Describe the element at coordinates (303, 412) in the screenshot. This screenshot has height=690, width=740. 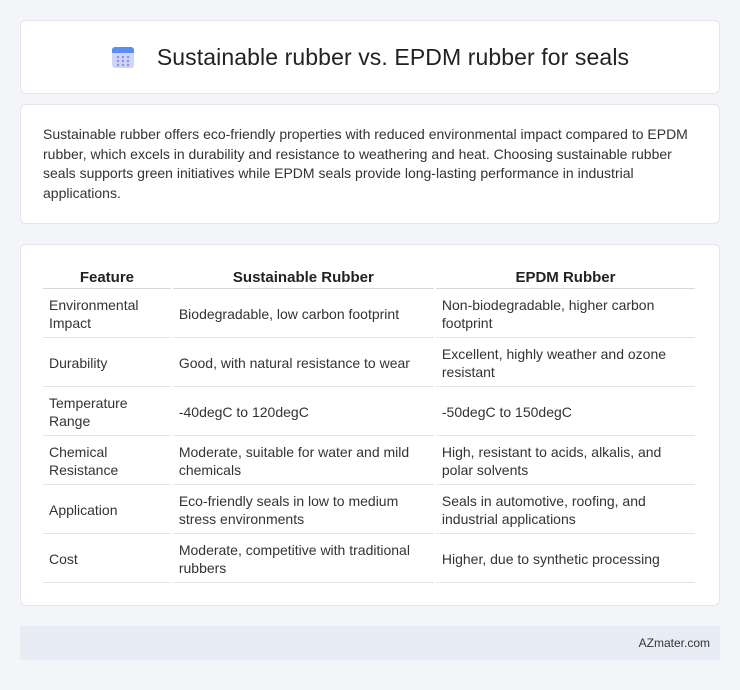
I see `cell-sustainable: -40degC to 120degC` at that location.